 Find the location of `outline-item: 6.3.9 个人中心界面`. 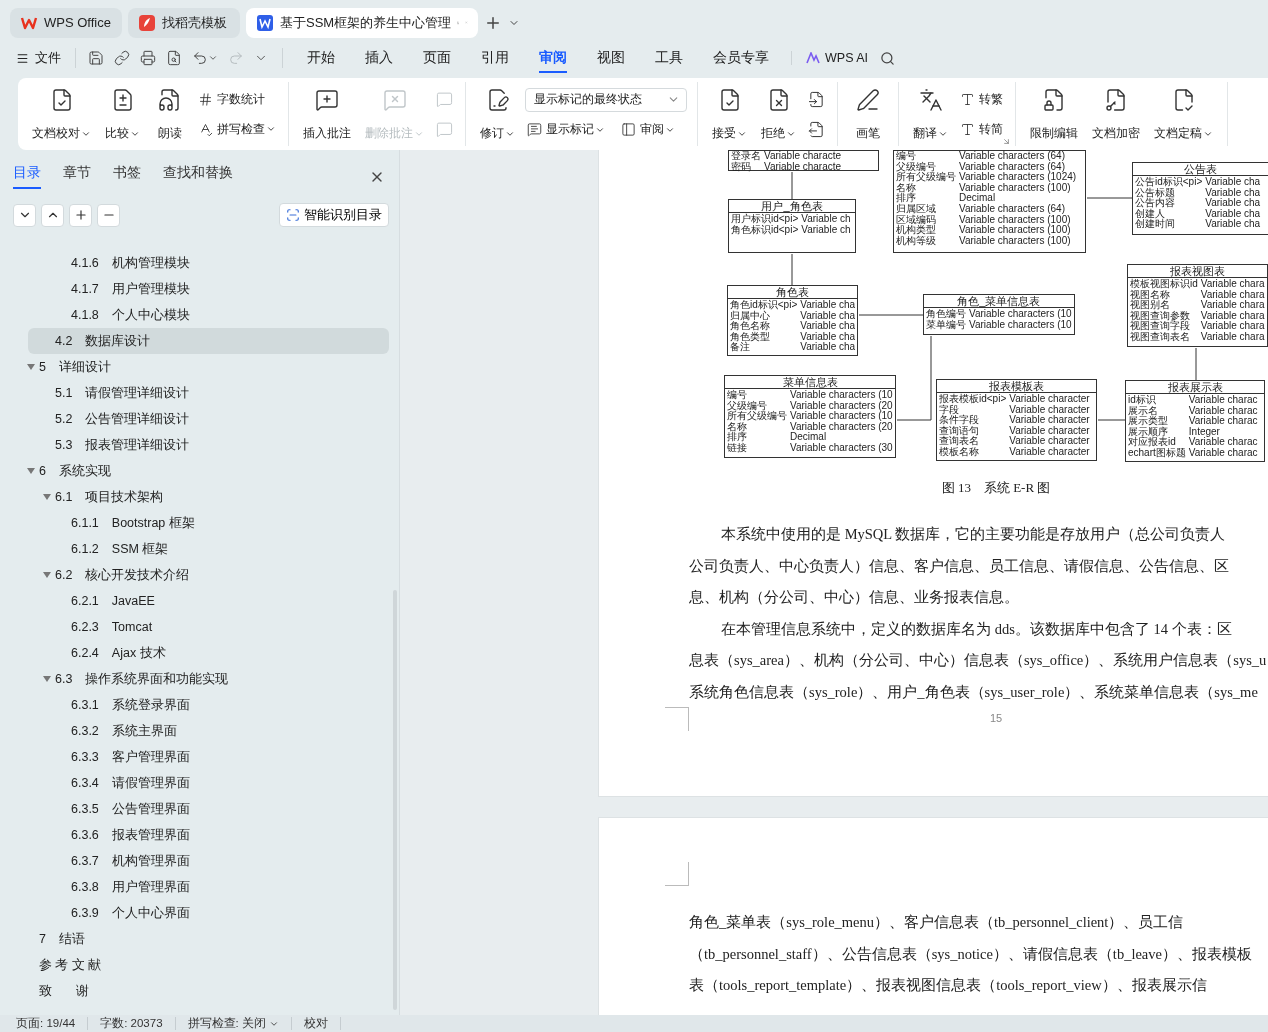

outline-item: 6.3.9 个人中心界面 is located at coordinates (208, 913).